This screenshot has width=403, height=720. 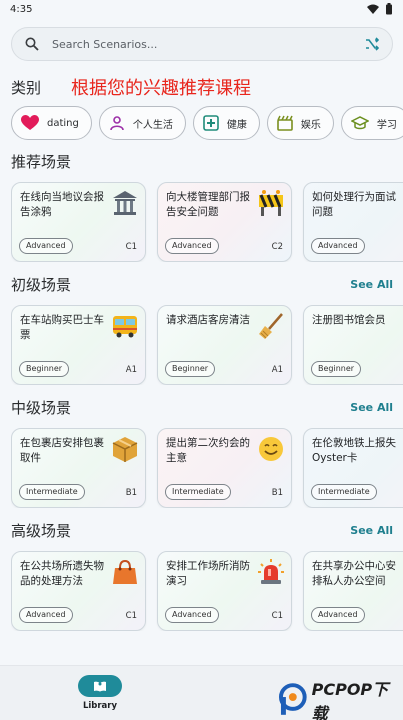 I want to click on section-title: 中级场景, so click(x=41, y=407).